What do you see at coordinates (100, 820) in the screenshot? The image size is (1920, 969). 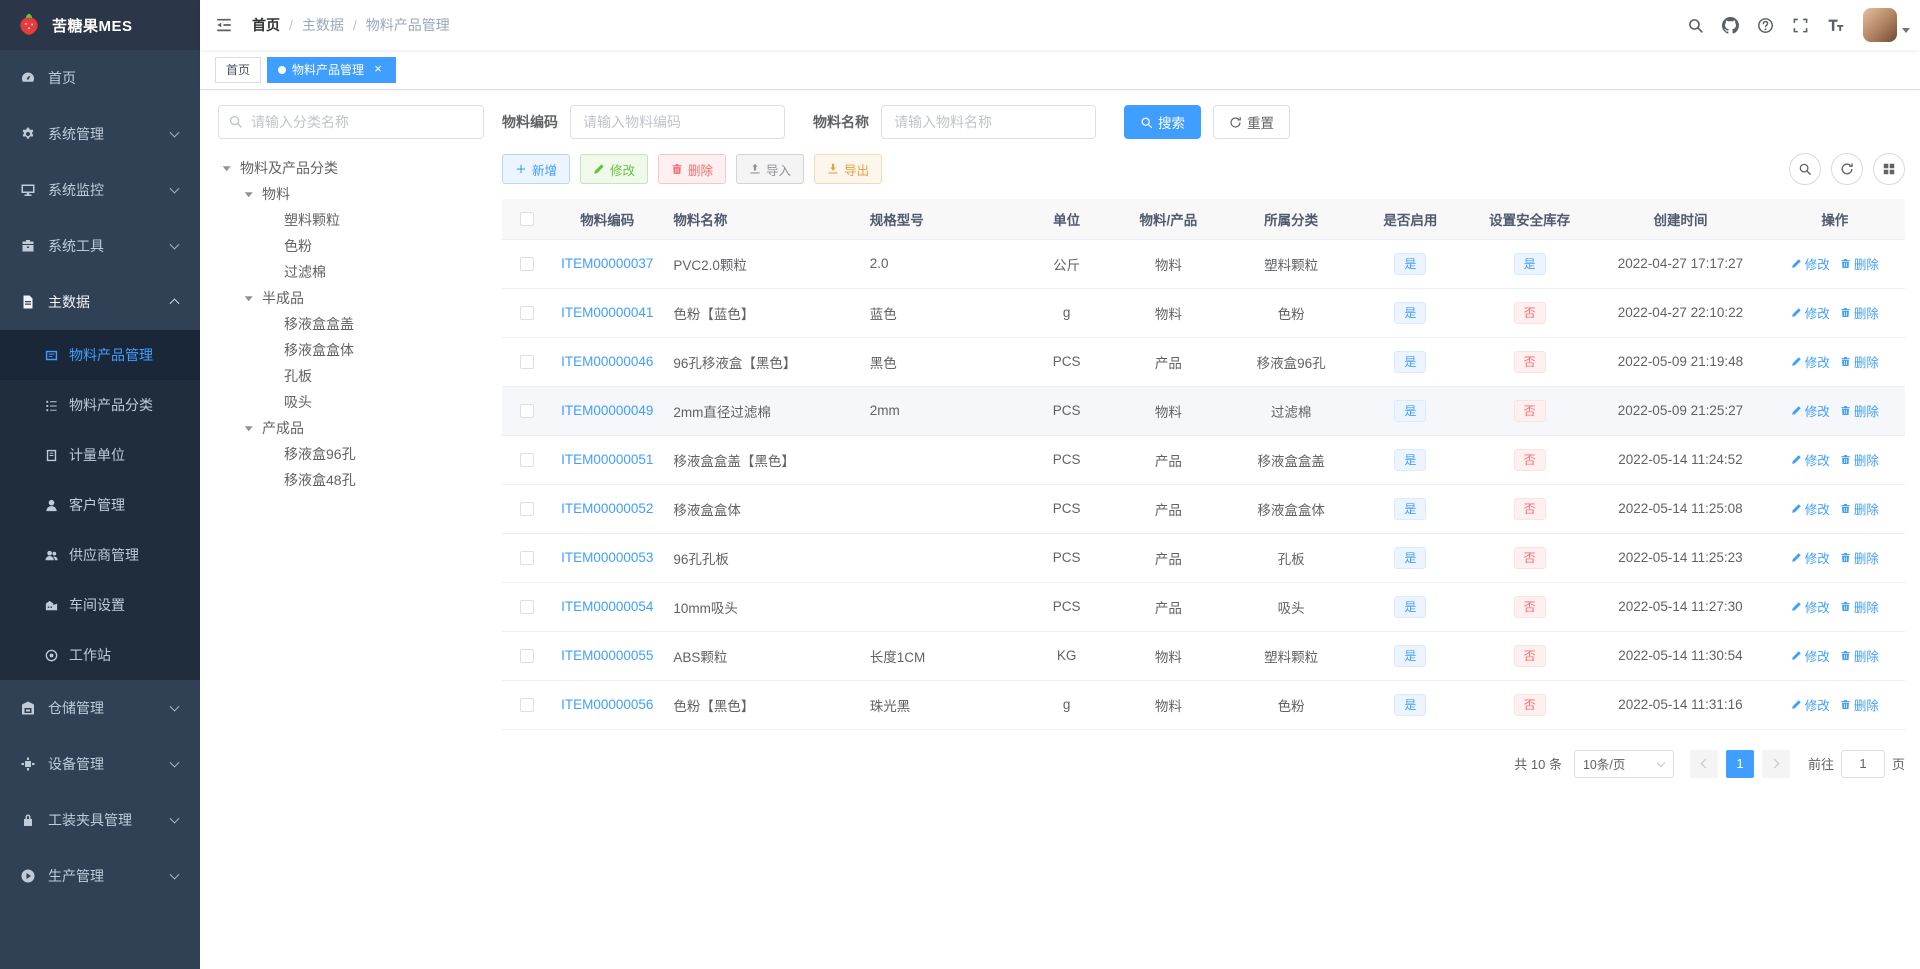 I see `sidebar-item-fixture-management: 工装夹具管理` at bounding box center [100, 820].